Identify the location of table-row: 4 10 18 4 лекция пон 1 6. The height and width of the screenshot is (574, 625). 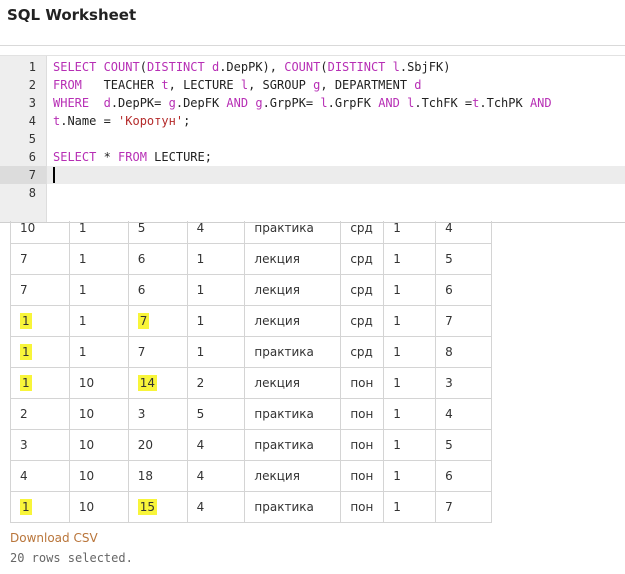
(251, 476).